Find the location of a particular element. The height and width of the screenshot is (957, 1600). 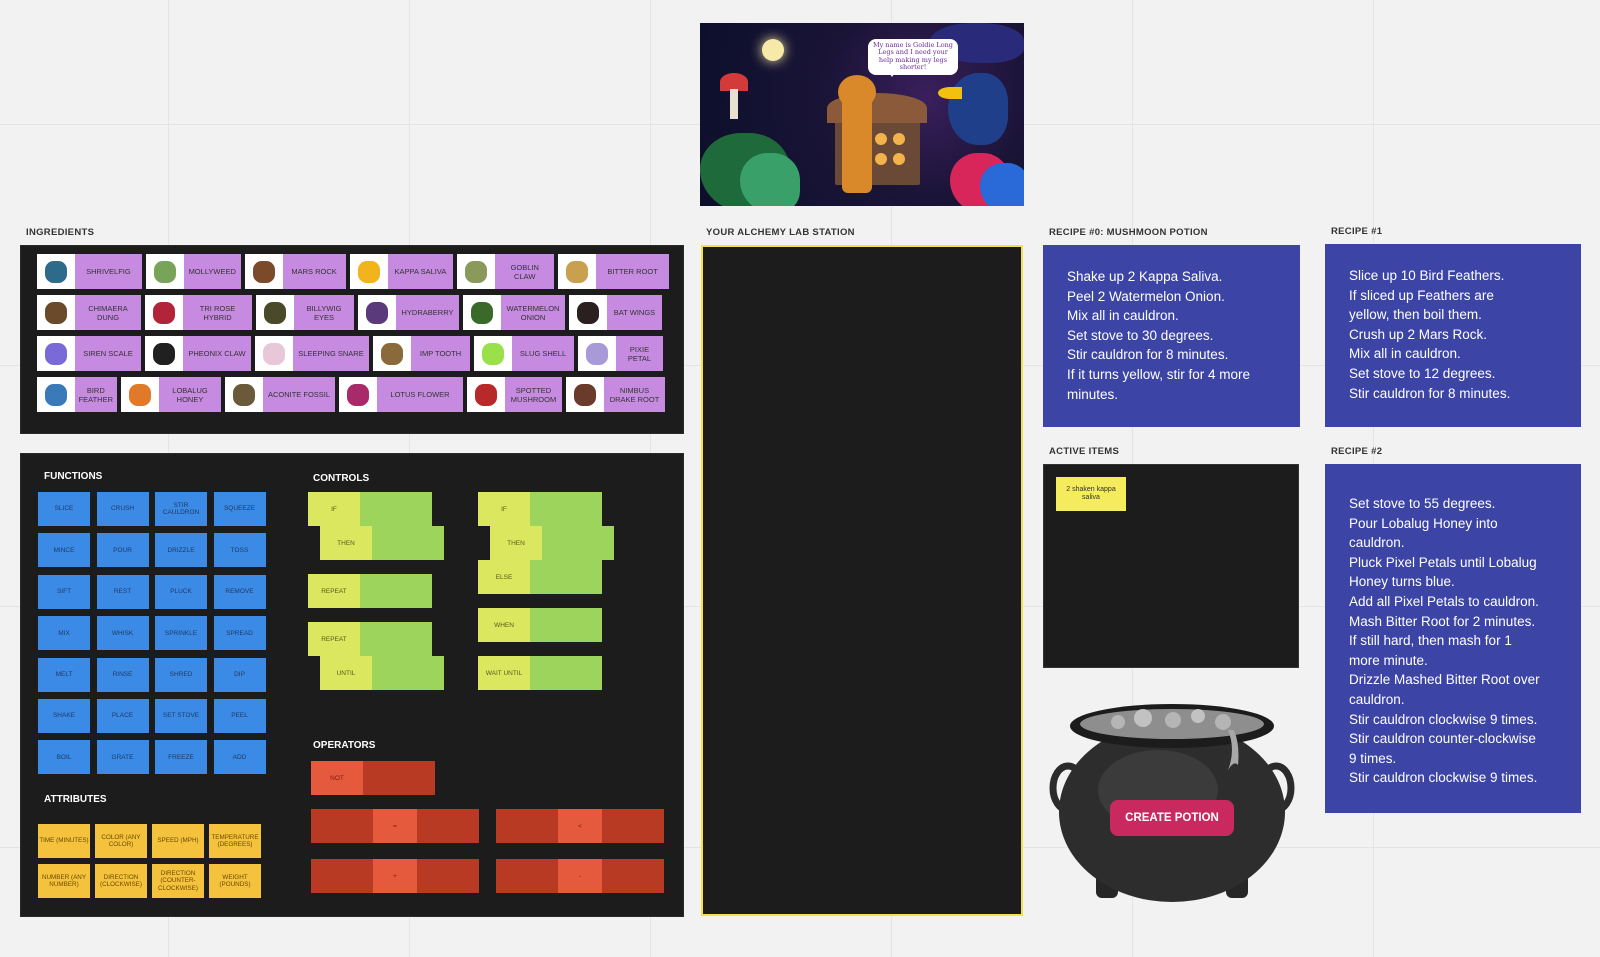

ingredient-card: SIREN SCALE is located at coordinates (89, 353).